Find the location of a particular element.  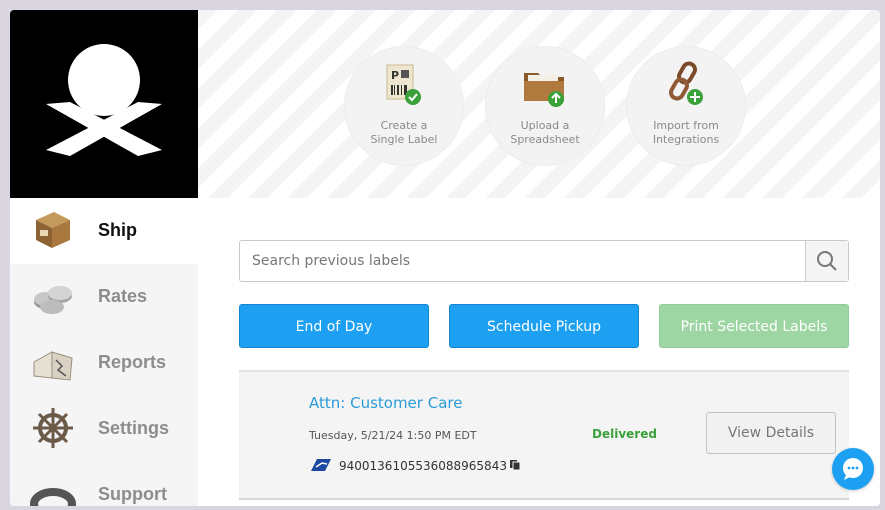

sidebar-item-reports: Reports is located at coordinates (104, 363).